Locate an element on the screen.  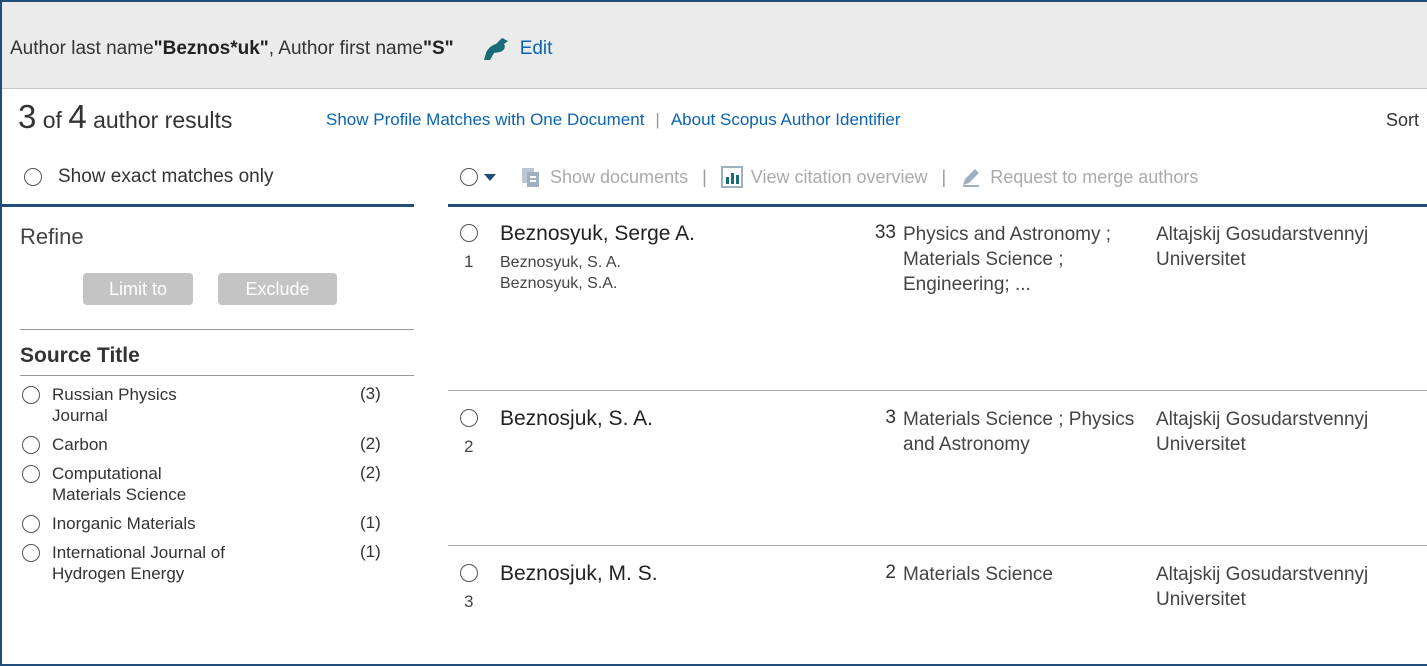
select-dropdown-icon is located at coordinates (490, 177).